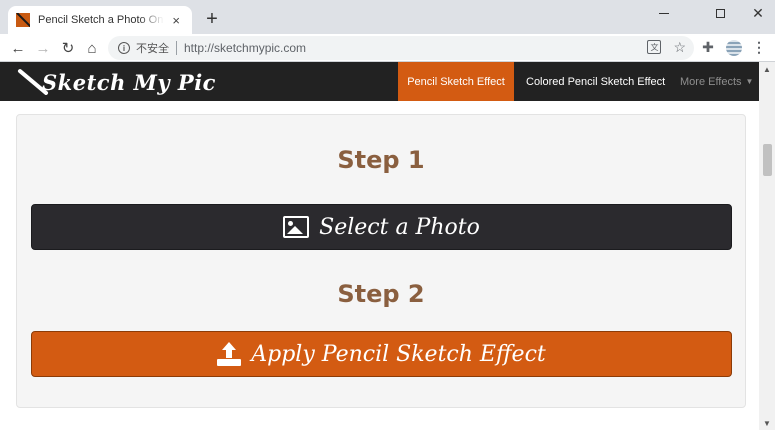 Image resolution: width=775 pixels, height=430 pixels. Describe the element at coordinates (749, 81) in the screenshot. I see `caret-down-icon: ▼` at that location.